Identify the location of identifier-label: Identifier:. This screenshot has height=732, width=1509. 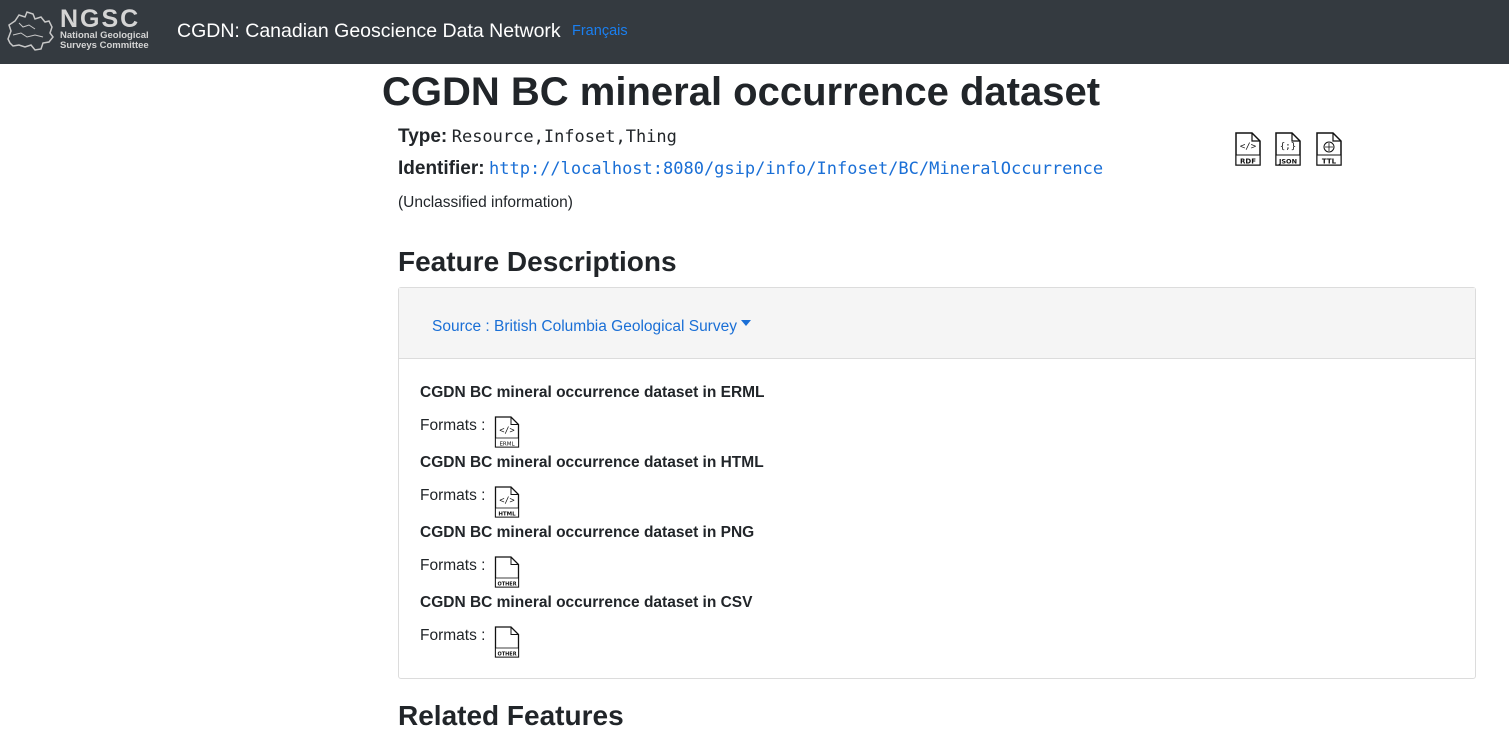
(441, 168).